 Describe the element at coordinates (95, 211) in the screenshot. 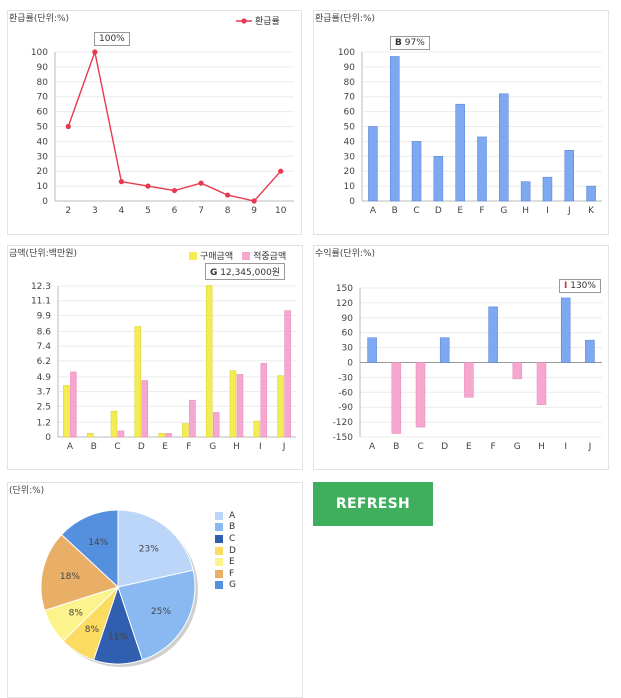

I see `x-tick-label: 3` at that location.